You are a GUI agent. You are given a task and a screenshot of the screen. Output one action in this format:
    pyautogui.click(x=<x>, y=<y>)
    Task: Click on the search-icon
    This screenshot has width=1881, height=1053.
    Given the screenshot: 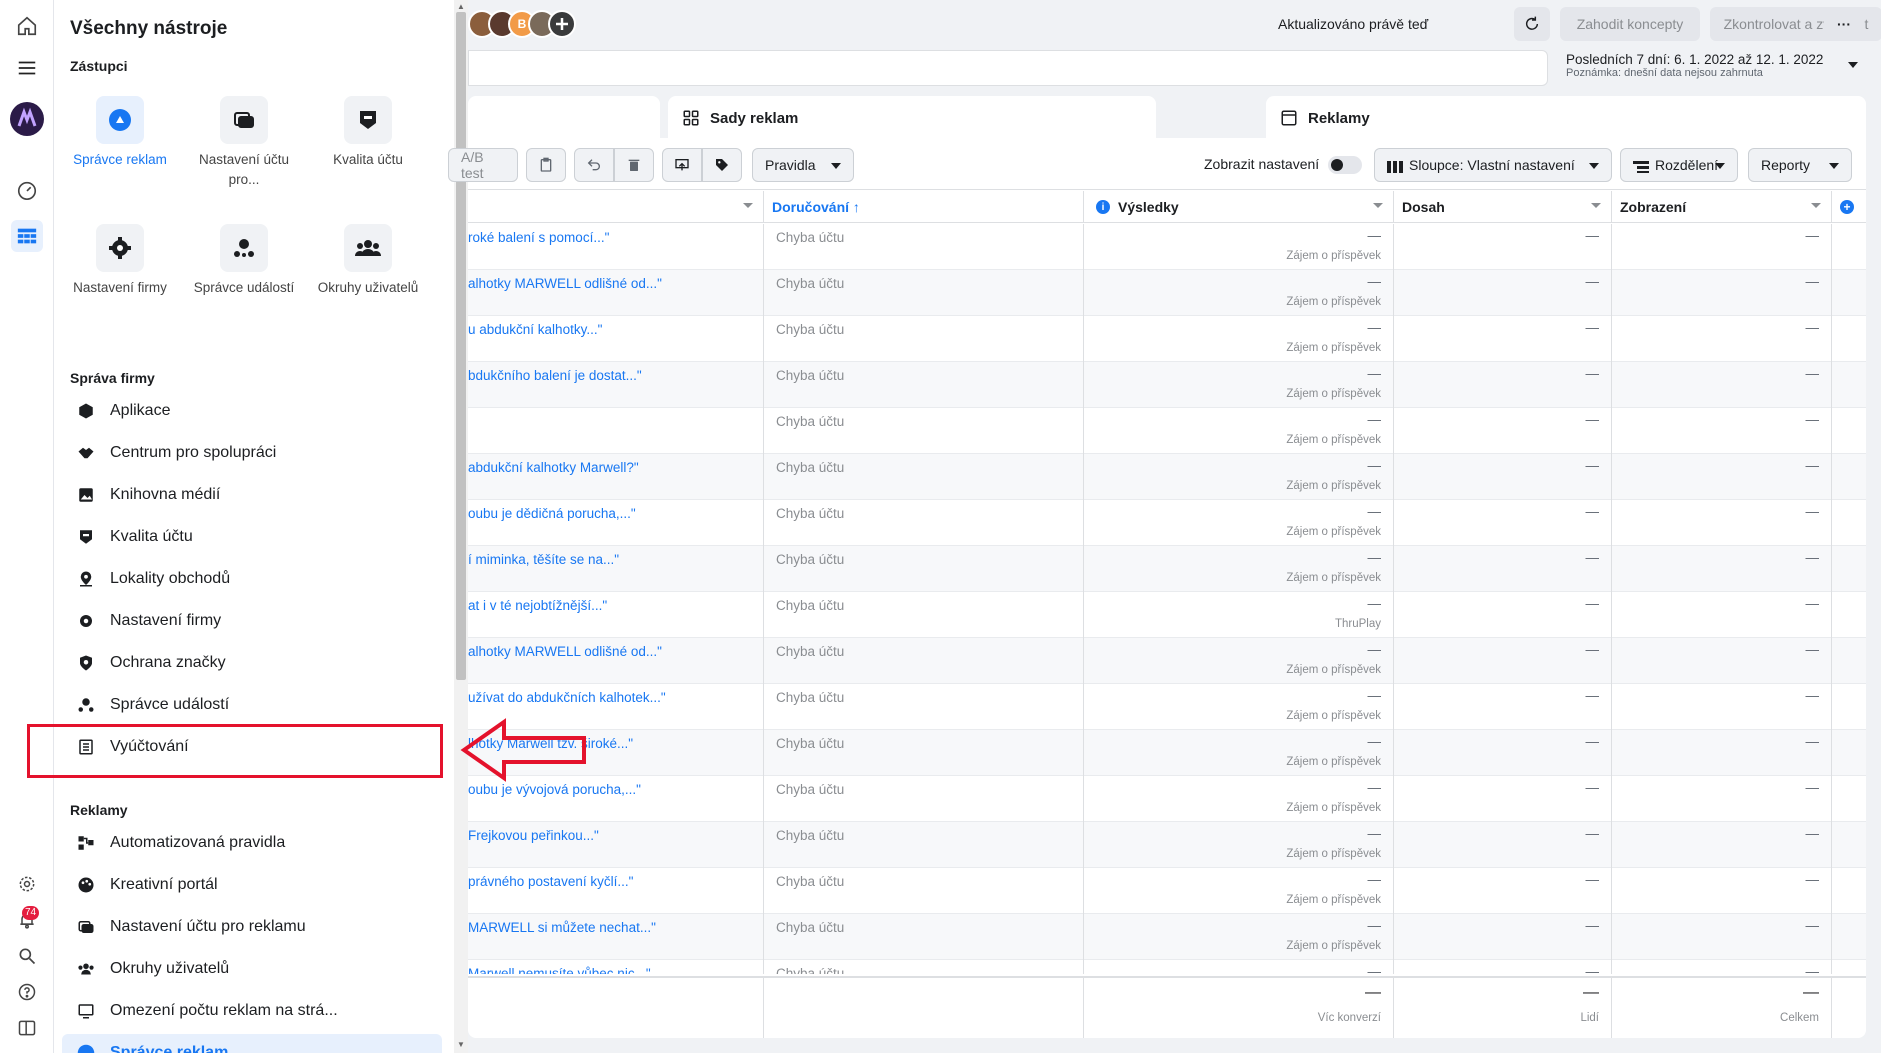 What is the action you would take?
    pyautogui.click(x=27, y=956)
    